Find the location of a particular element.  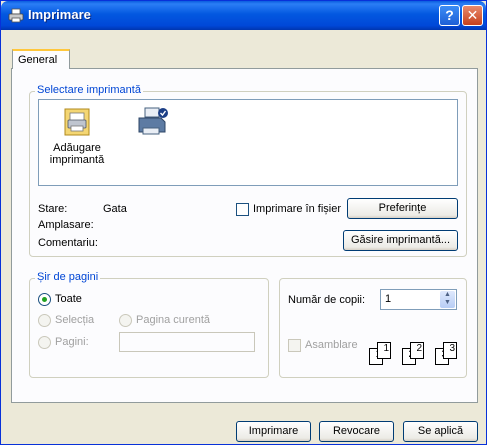

collate-page-icon: 1 is located at coordinates (384, 350).